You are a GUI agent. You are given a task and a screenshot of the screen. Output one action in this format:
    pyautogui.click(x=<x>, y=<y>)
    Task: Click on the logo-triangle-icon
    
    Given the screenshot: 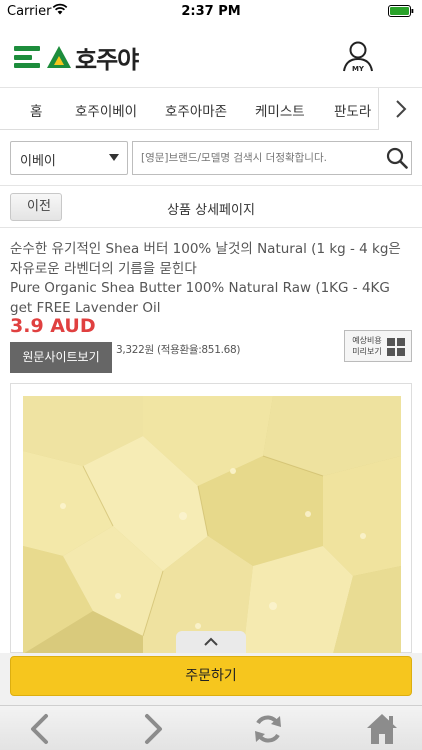 What is the action you would take?
    pyautogui.click(x=59, y=57)
    